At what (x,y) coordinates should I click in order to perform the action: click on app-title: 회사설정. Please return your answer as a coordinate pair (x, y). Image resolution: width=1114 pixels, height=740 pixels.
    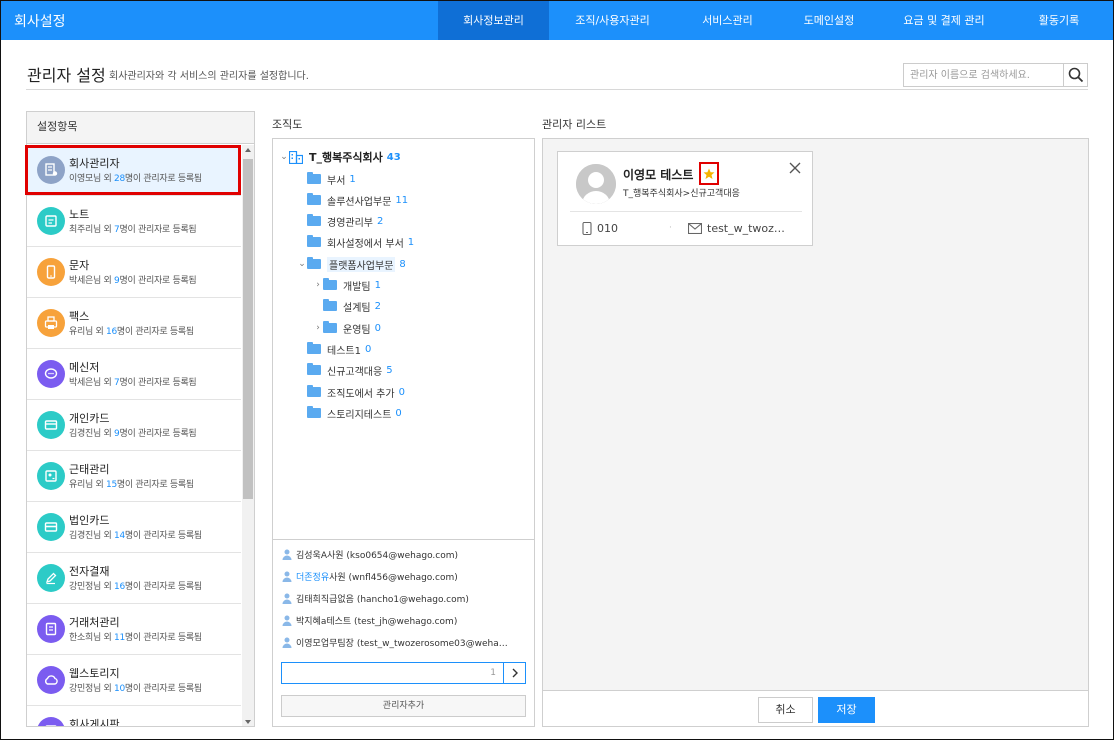
    Looking at the image, I should click on (40, 22).